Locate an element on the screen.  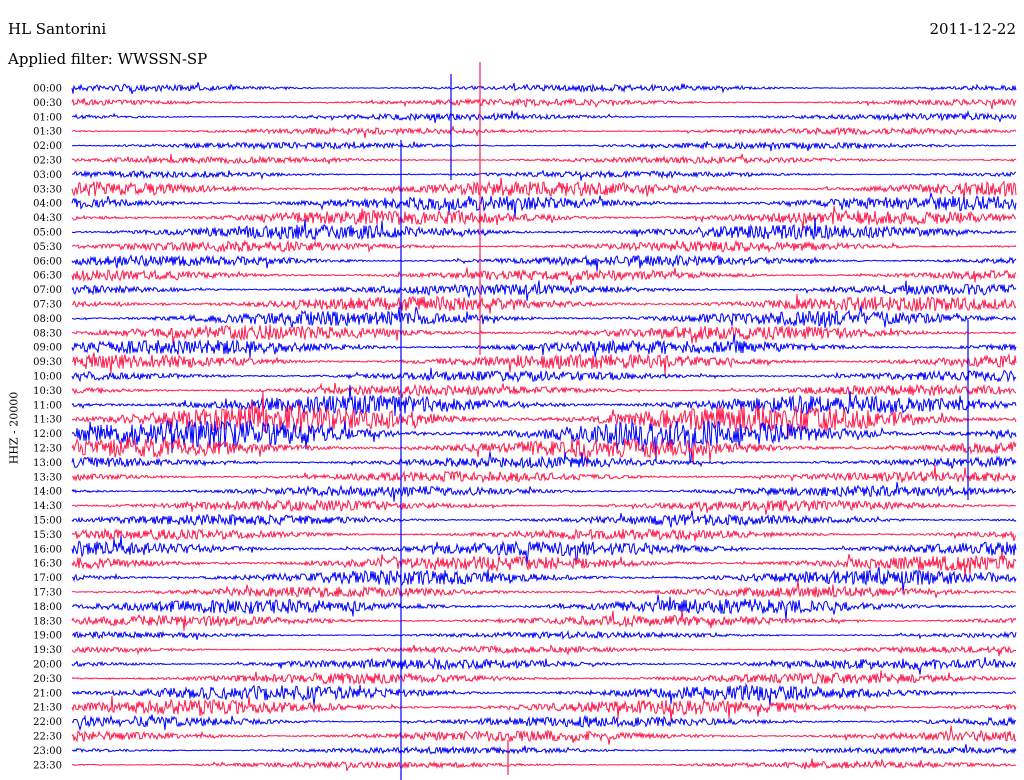
row-time-label: 11:00 is located at coordinates (47, 405).